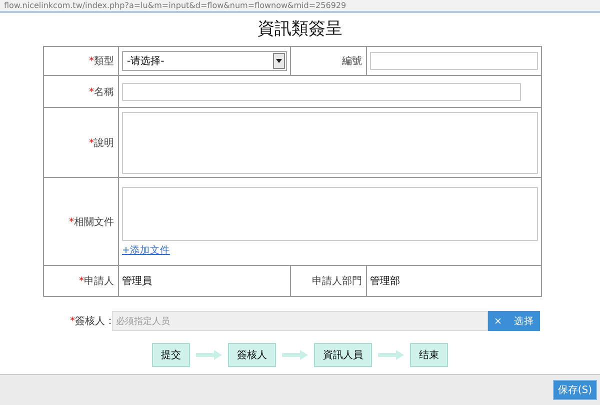 This screenshot has height=405, width=600. Describe the element at coordinates (171, 355) in the screenshot. I see `flow-step: 提交` at that location.